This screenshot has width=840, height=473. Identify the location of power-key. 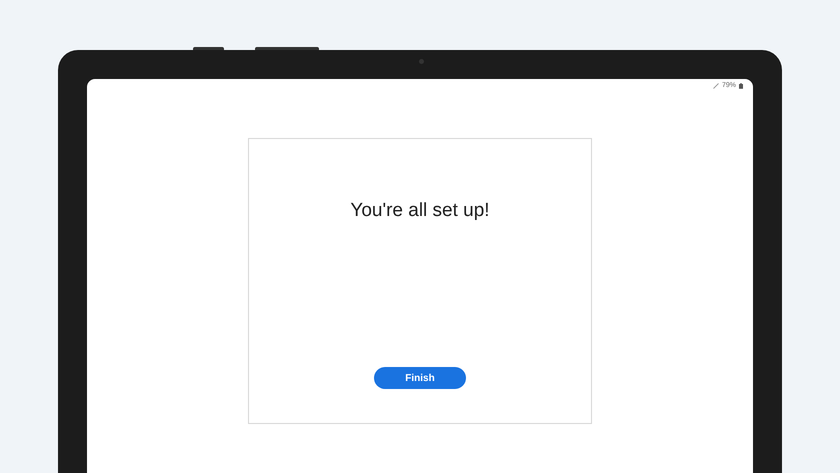
(287, 48).